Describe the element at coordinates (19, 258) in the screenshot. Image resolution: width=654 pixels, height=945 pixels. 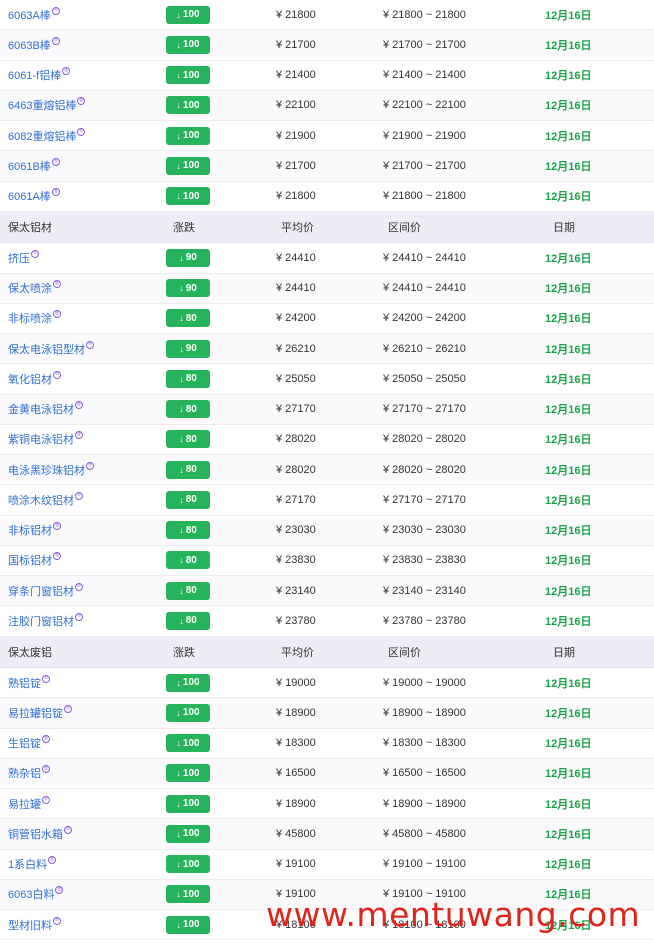
I see `product-link: 挤压` at that location.